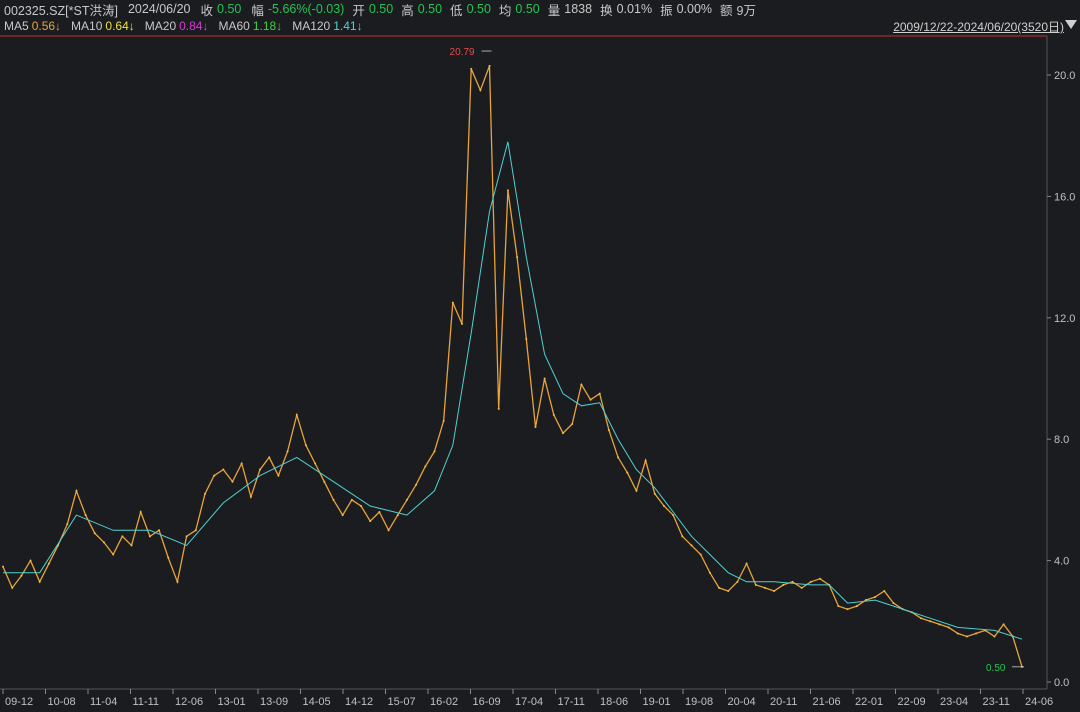  I want to click on x-tick-label: 23-04, so click(954, 702).